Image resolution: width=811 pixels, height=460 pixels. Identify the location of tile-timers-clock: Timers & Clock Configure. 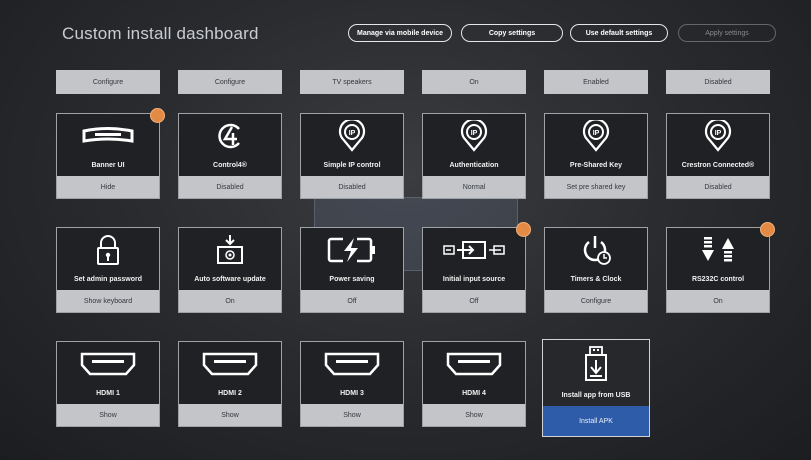
(596, 270).